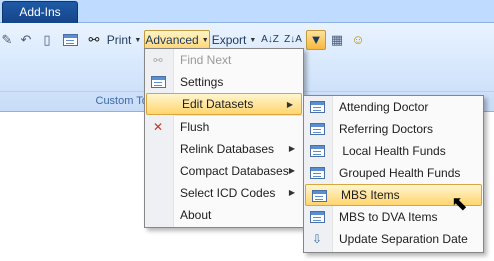 This screenshot has width=494, height=261. Describe the element at coordinates (196, 215) in the screenshot. I see `menu-item-label: About` at that location.